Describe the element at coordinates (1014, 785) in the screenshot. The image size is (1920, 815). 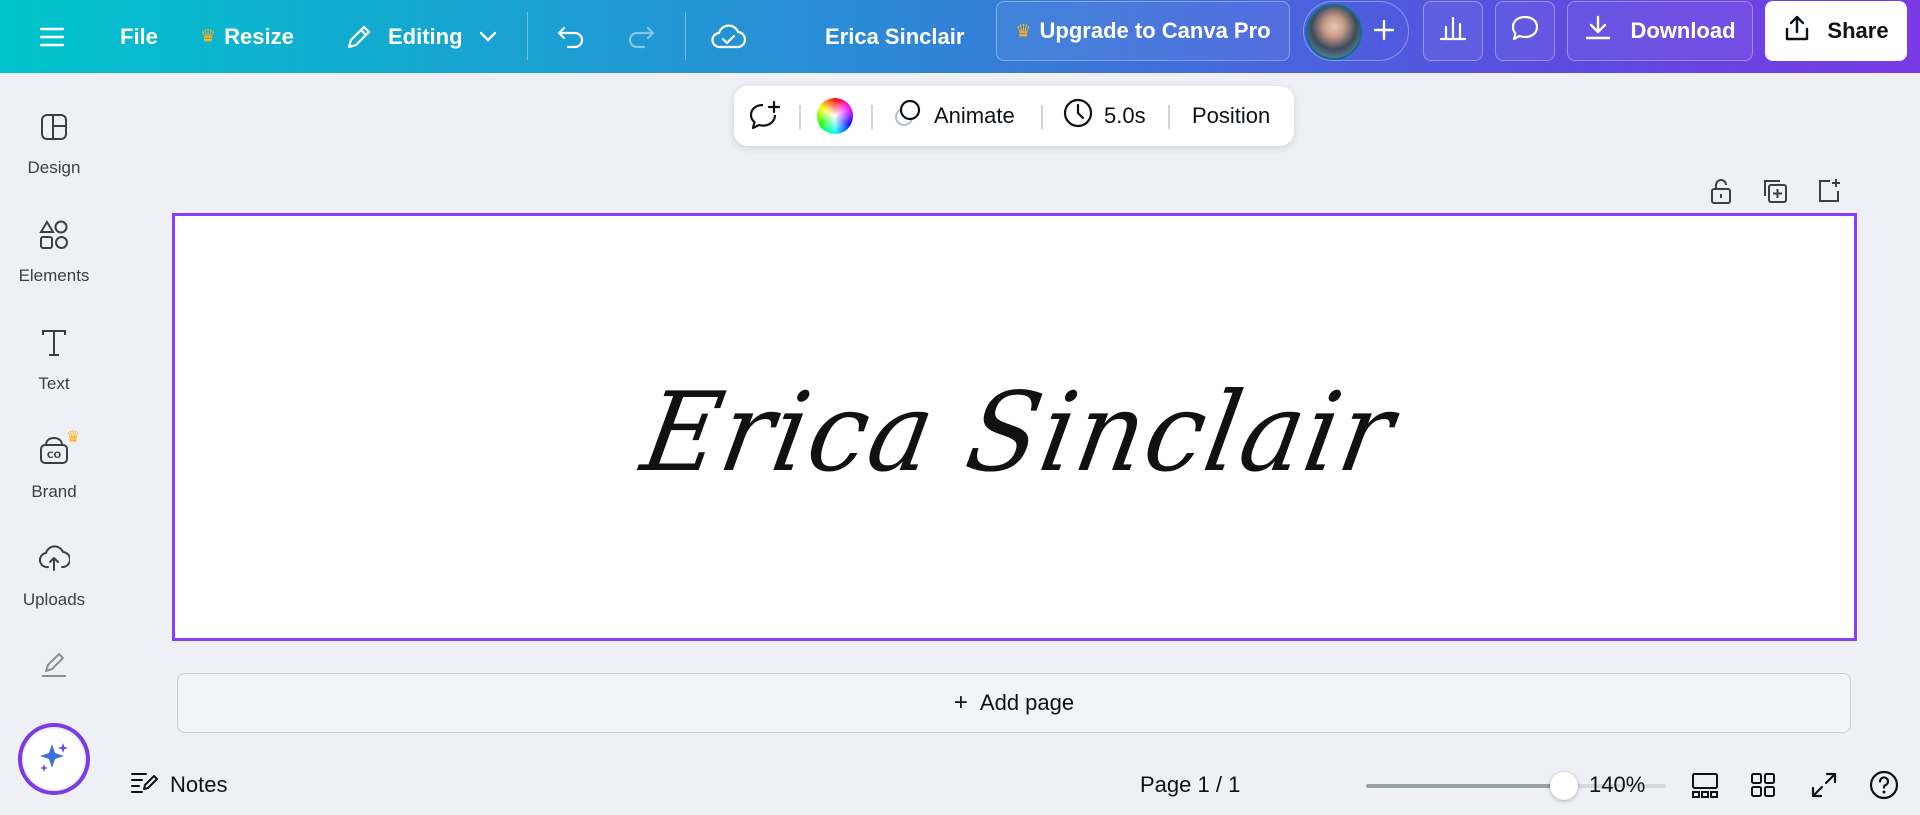
I see `bottom-bar: Notes Page 1 / 1 140%` at that location.